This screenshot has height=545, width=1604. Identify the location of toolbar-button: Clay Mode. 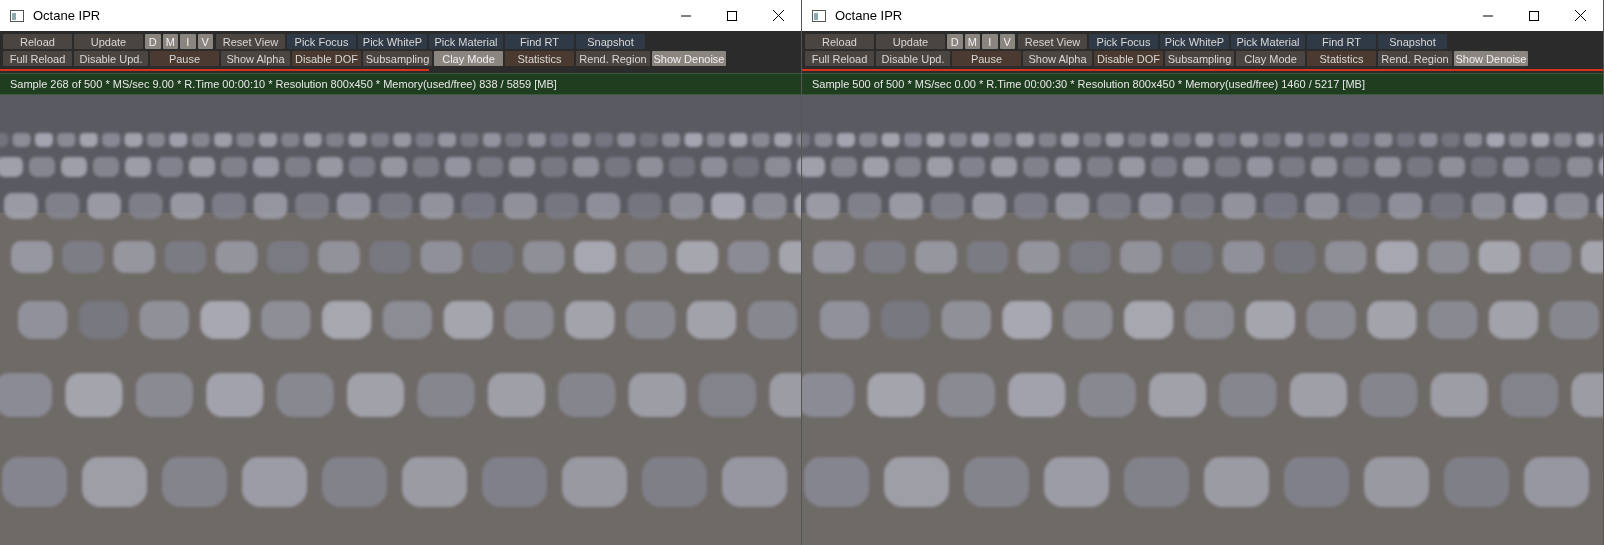
(1270, 58).